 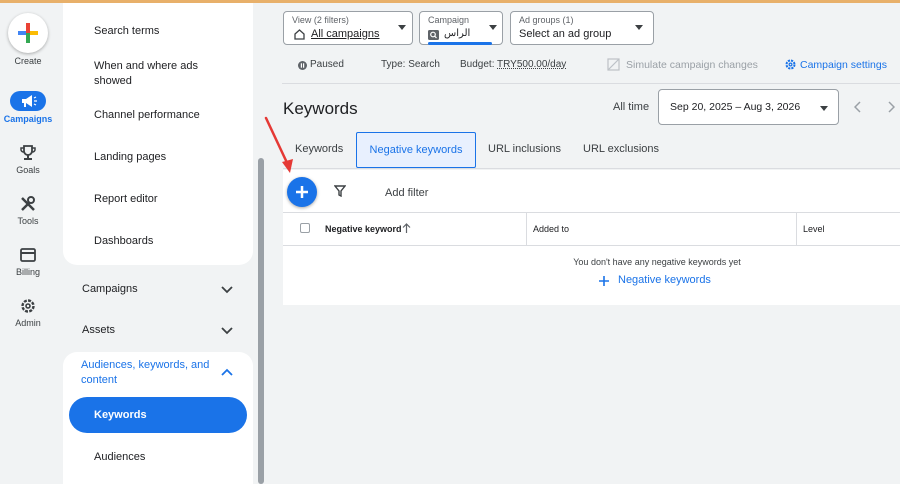 What do you see at coordinates (28, 61) in the screenshot?
I see `create-label: Create` at bounding box center [28, 61].